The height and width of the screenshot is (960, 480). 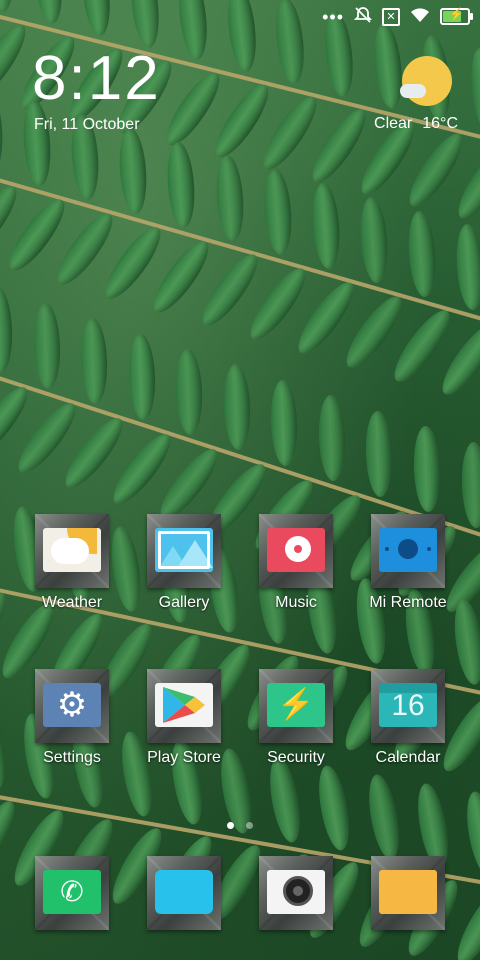 What do you see at coordinates (184, 757) in the screenshot?
I see `app-label: Play Store` at bounding box center [184, 757].